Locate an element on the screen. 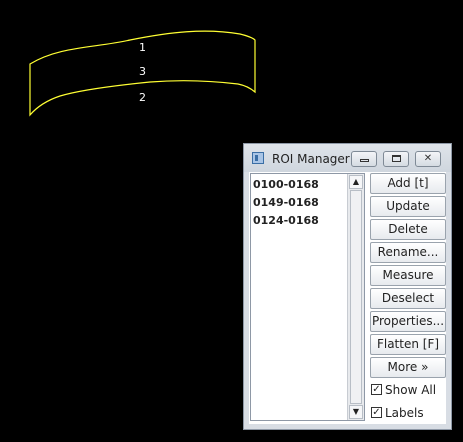 This screenshot has height=442, width=463. maximize-button is located at coordinates (396, 159).